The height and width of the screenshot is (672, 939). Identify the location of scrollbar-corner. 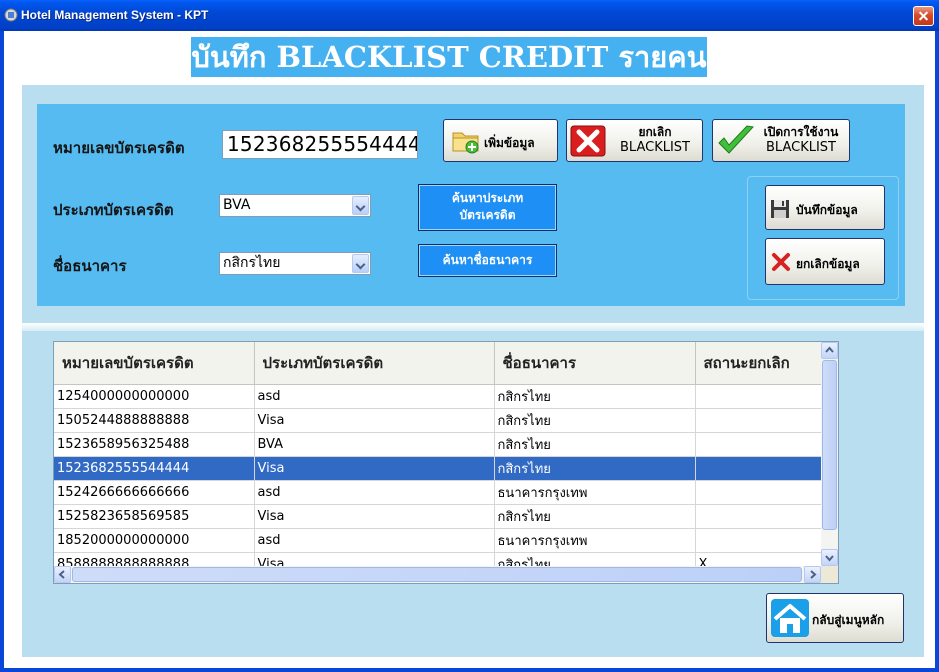
(829, 574).